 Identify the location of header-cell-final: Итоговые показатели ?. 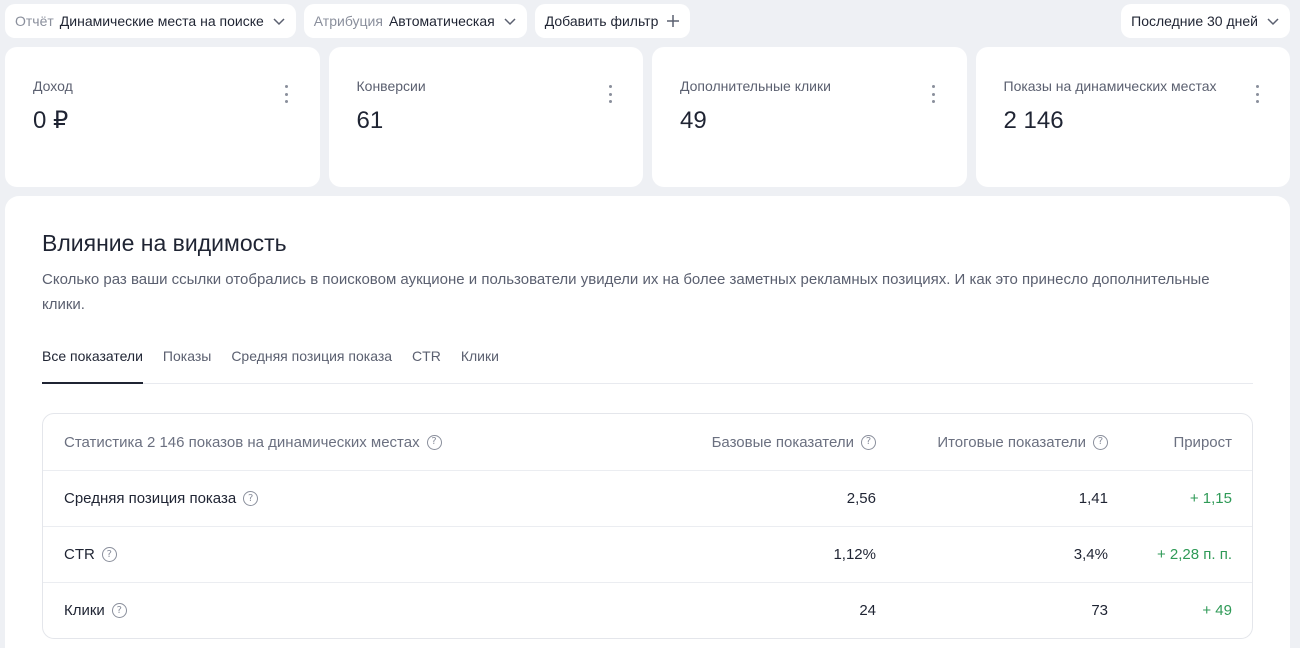
(992, 442).